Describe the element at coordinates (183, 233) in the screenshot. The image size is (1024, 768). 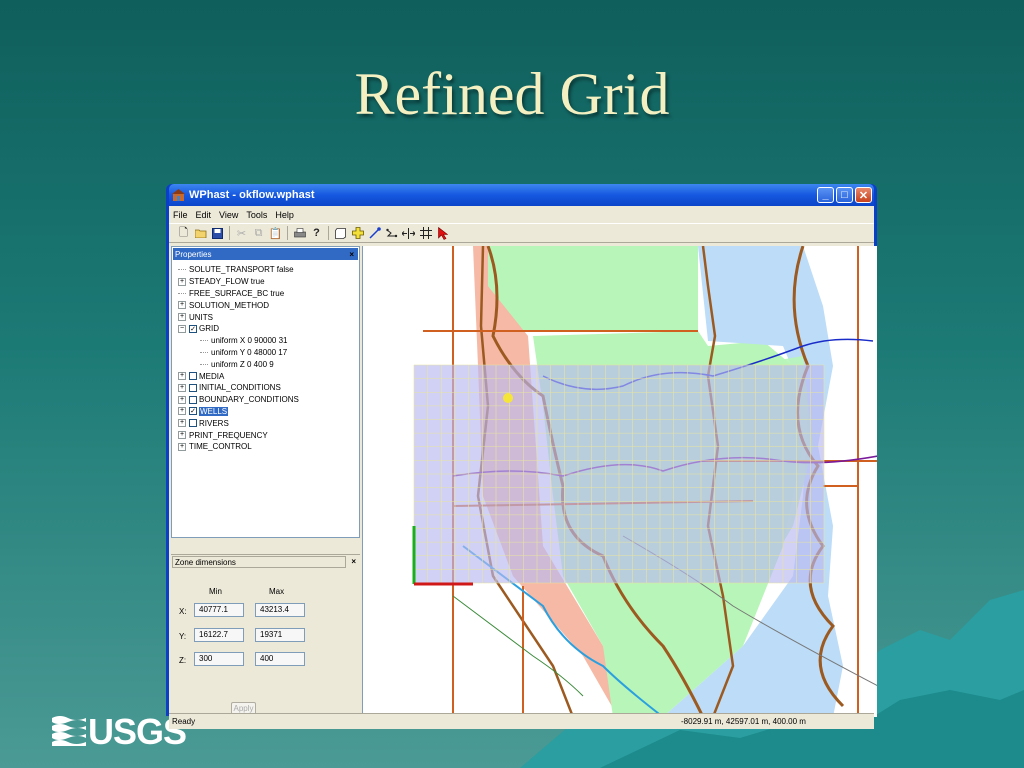
I see `new-icon: 🗋` at that location.